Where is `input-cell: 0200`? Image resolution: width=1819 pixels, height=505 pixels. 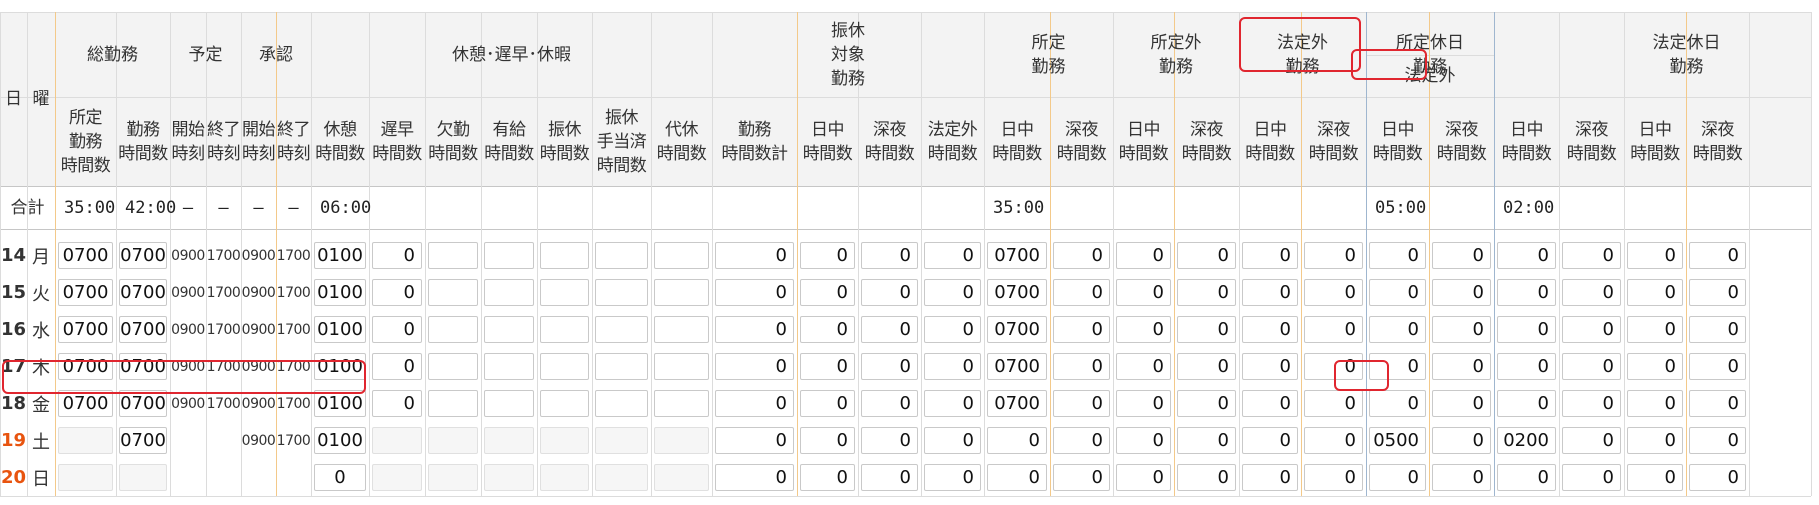
input-cell: 0200 is located at coordinates (1526, 440).